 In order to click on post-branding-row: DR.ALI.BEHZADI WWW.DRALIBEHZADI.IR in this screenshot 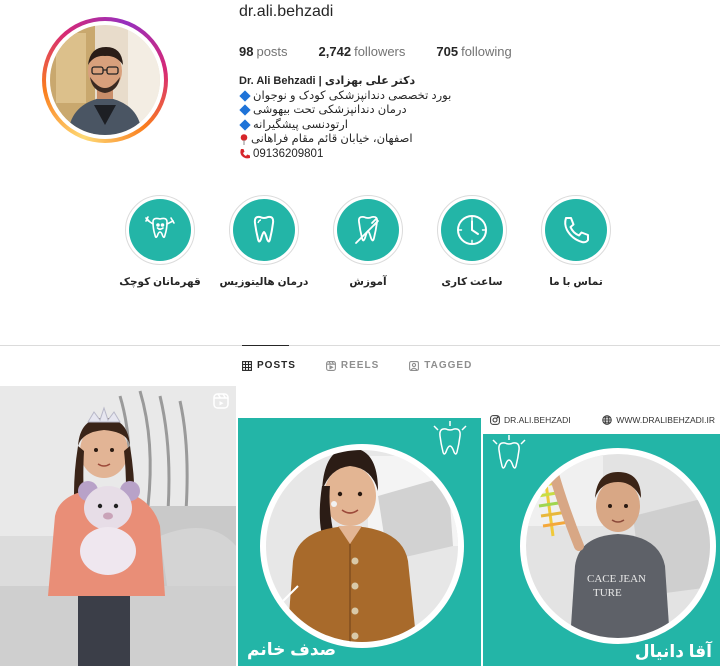, I will do `click(602, 420)`.